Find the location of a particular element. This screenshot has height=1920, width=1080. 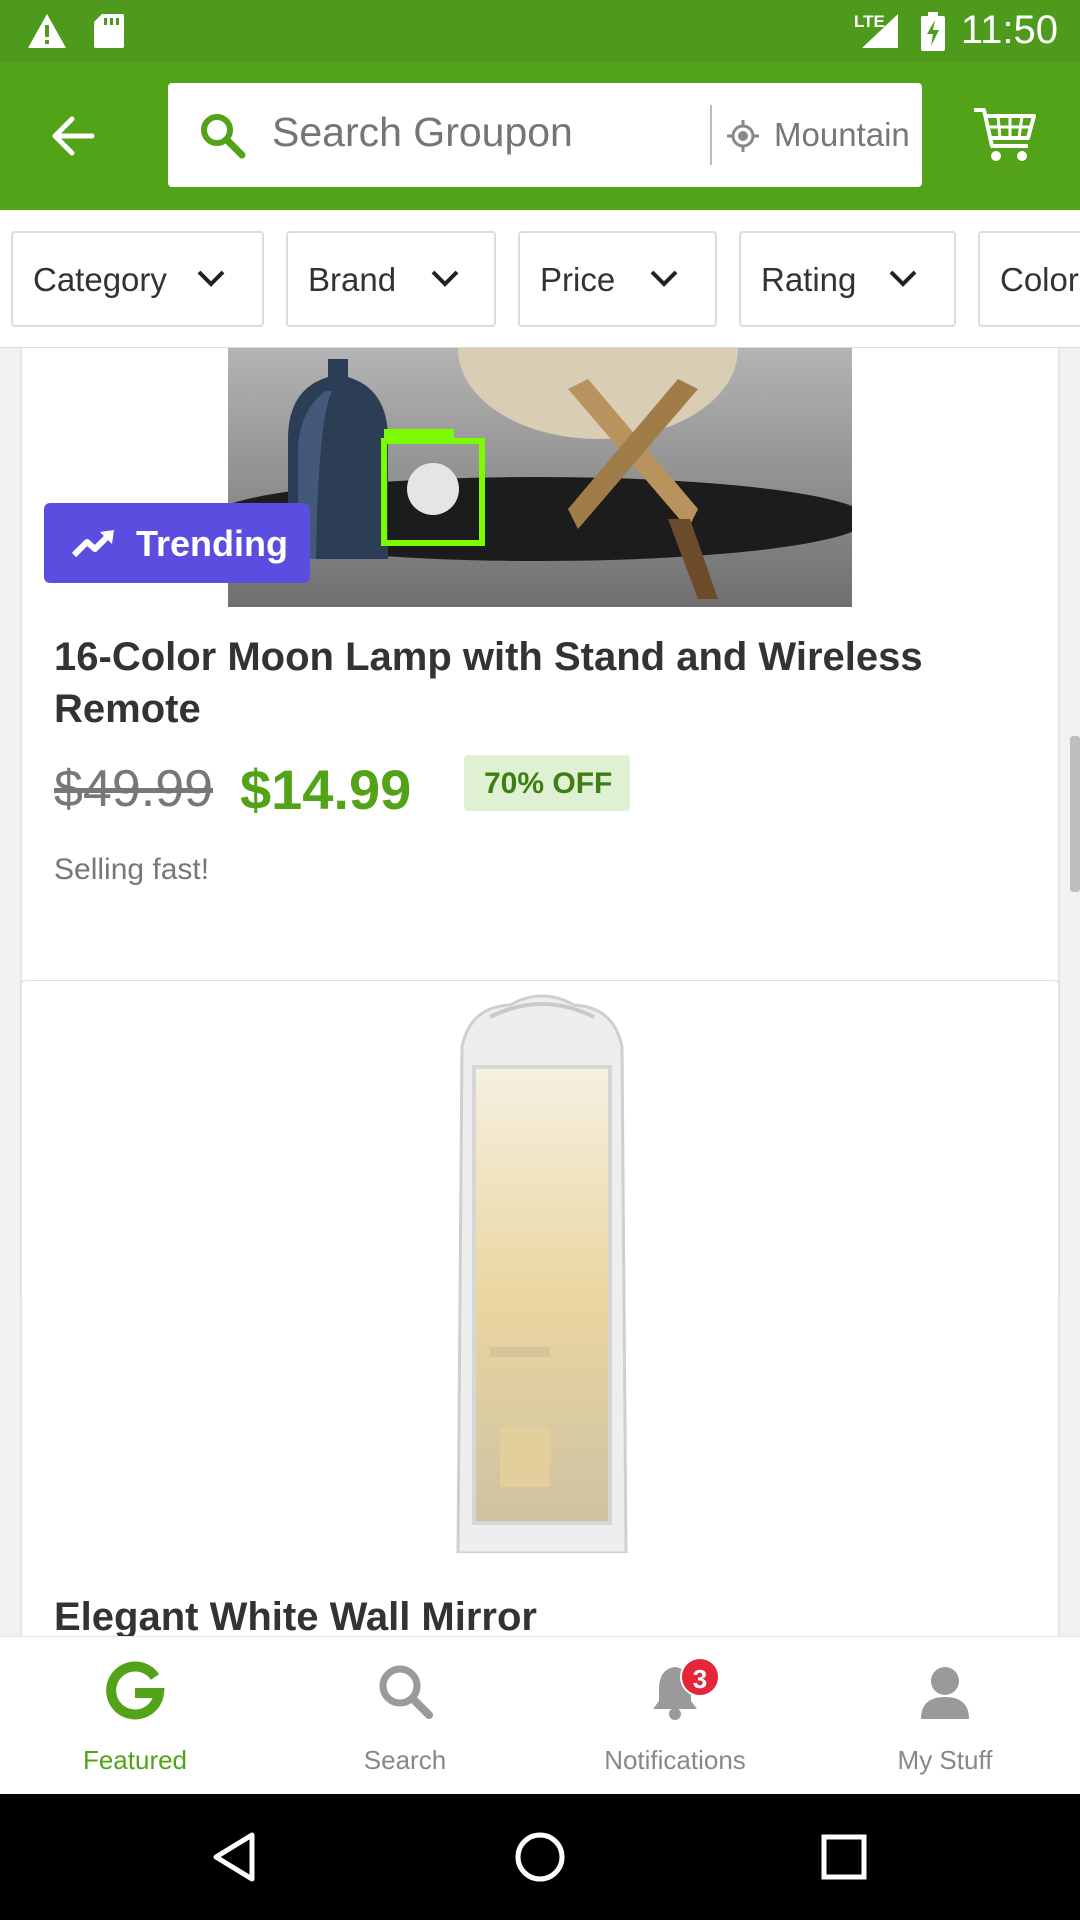

filter-chip-rating: Rating is located at coordinates (847, 279).